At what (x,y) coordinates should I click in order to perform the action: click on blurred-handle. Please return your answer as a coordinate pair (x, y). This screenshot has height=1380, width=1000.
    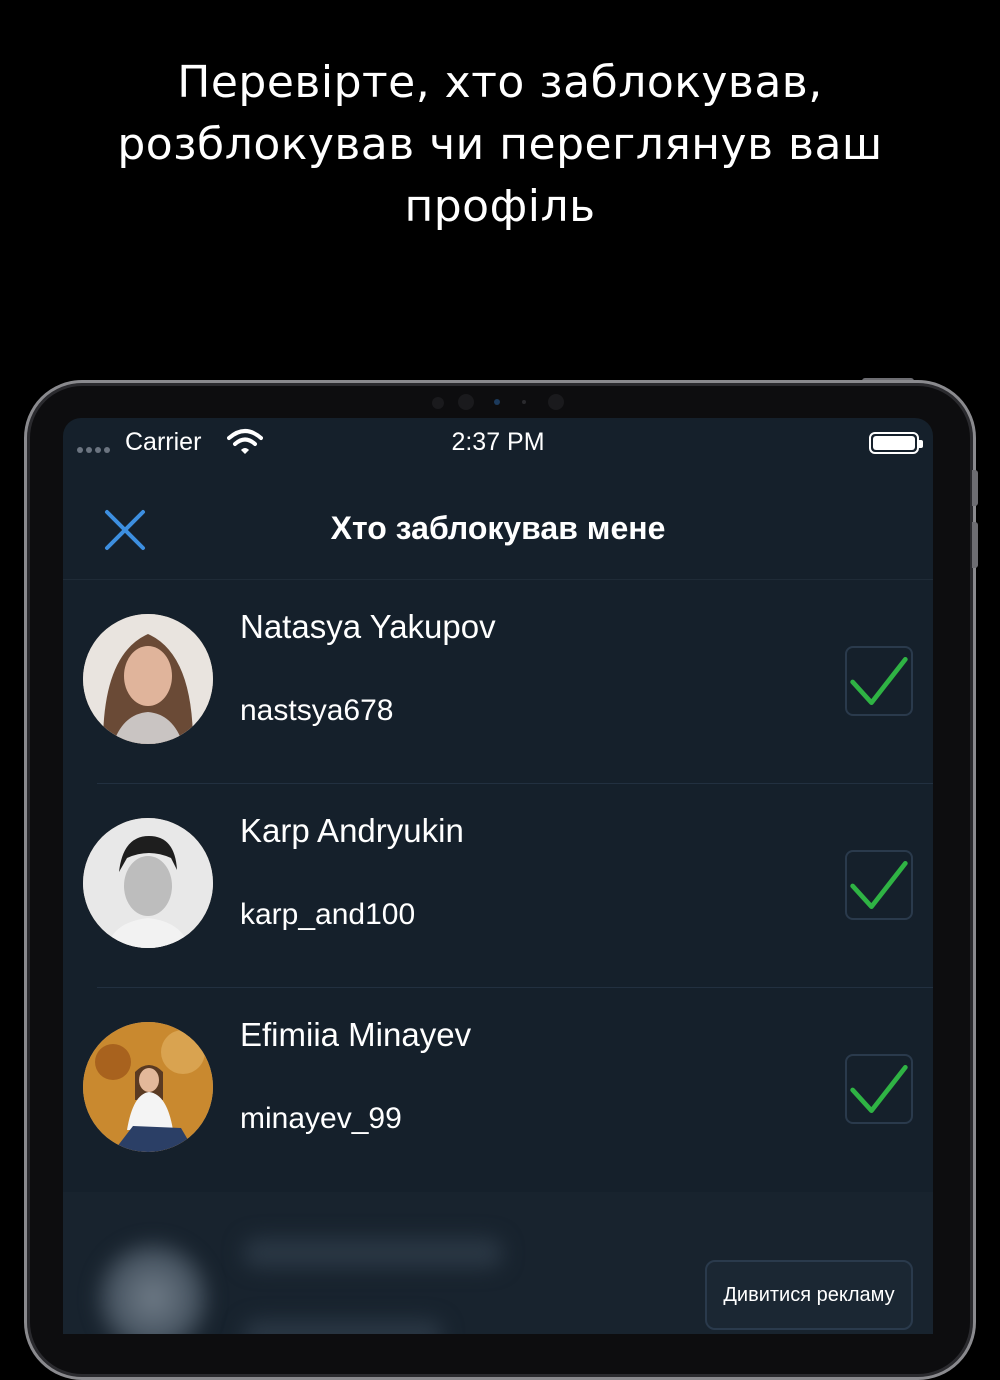
    Looking at the image, I should click on (343, 1327).